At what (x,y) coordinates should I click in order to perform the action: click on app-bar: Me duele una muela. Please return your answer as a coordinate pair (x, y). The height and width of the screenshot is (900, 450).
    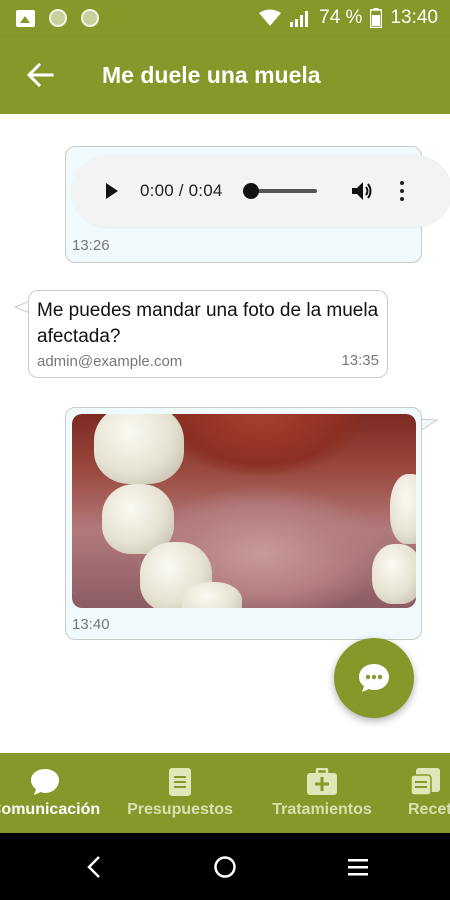
    Looking at the image, I should click on (225, 75).